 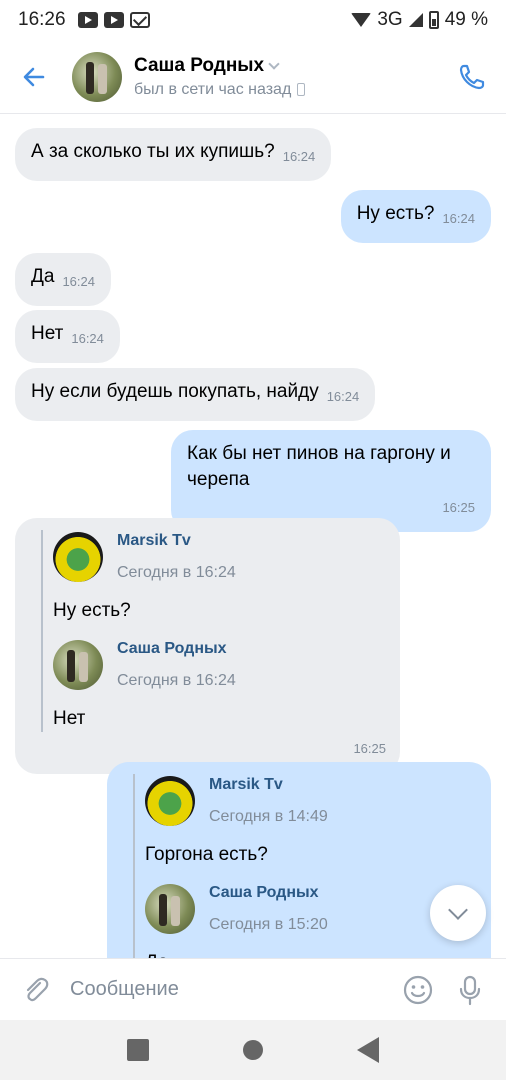 What do you see at coordinates (433, 20) in the screenshot?
I see `battery-icon` at bounding box center [433, 20].